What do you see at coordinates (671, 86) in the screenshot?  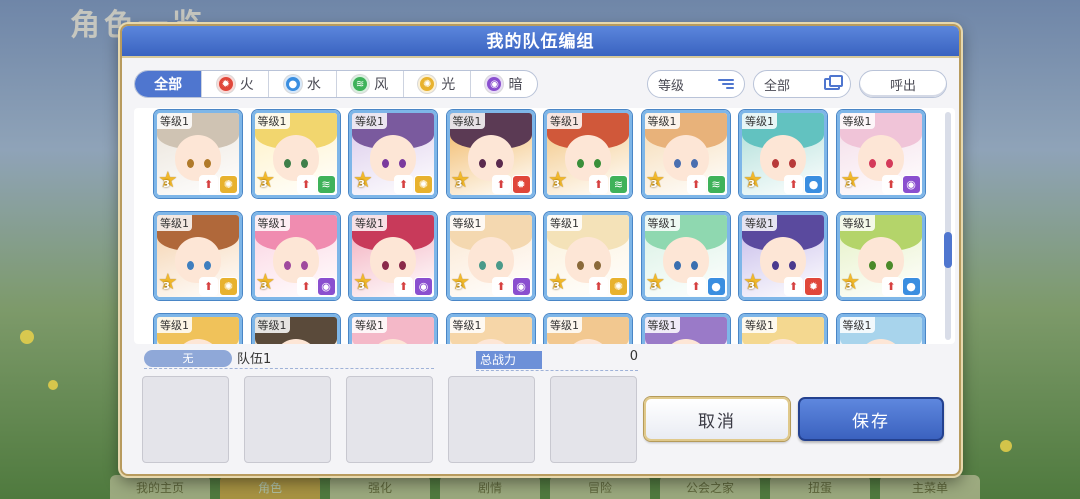 I see `sort-label: 等级` at bounding box center [671, 86].